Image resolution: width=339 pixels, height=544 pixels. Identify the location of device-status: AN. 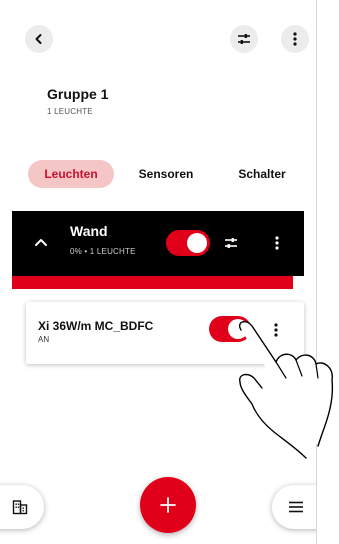
(44, 339).